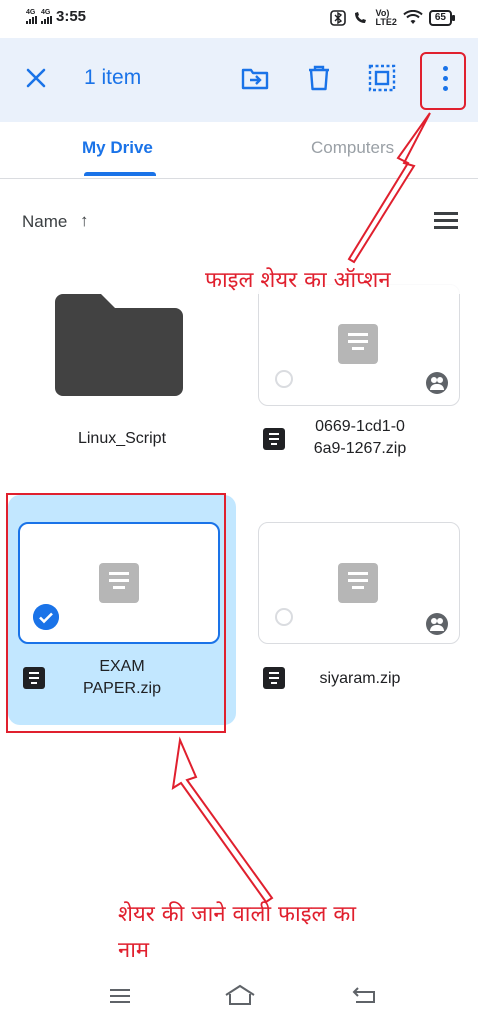  I want to click on file-name: siyaram.zip, so click(360, 679).